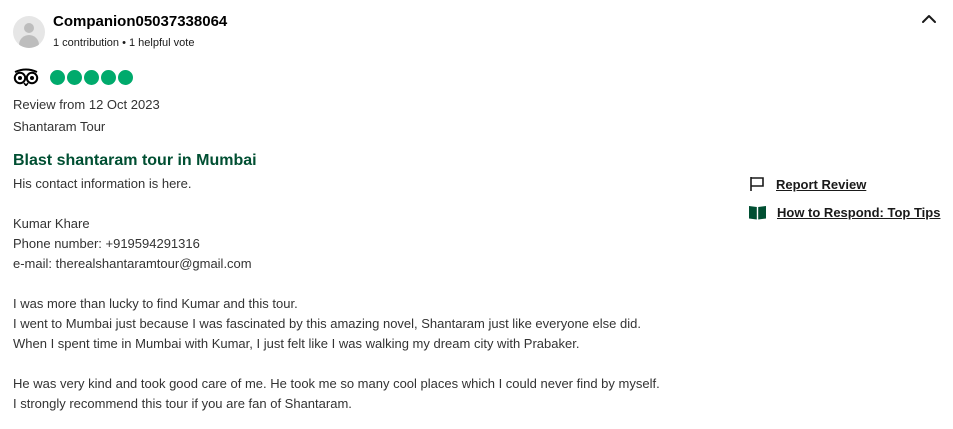 The height and width of the screenshot is (429, 953). Describe the element at coordinates (26, 77) in the screenshot. I see `tripadvisor-owl-icon` at that location.